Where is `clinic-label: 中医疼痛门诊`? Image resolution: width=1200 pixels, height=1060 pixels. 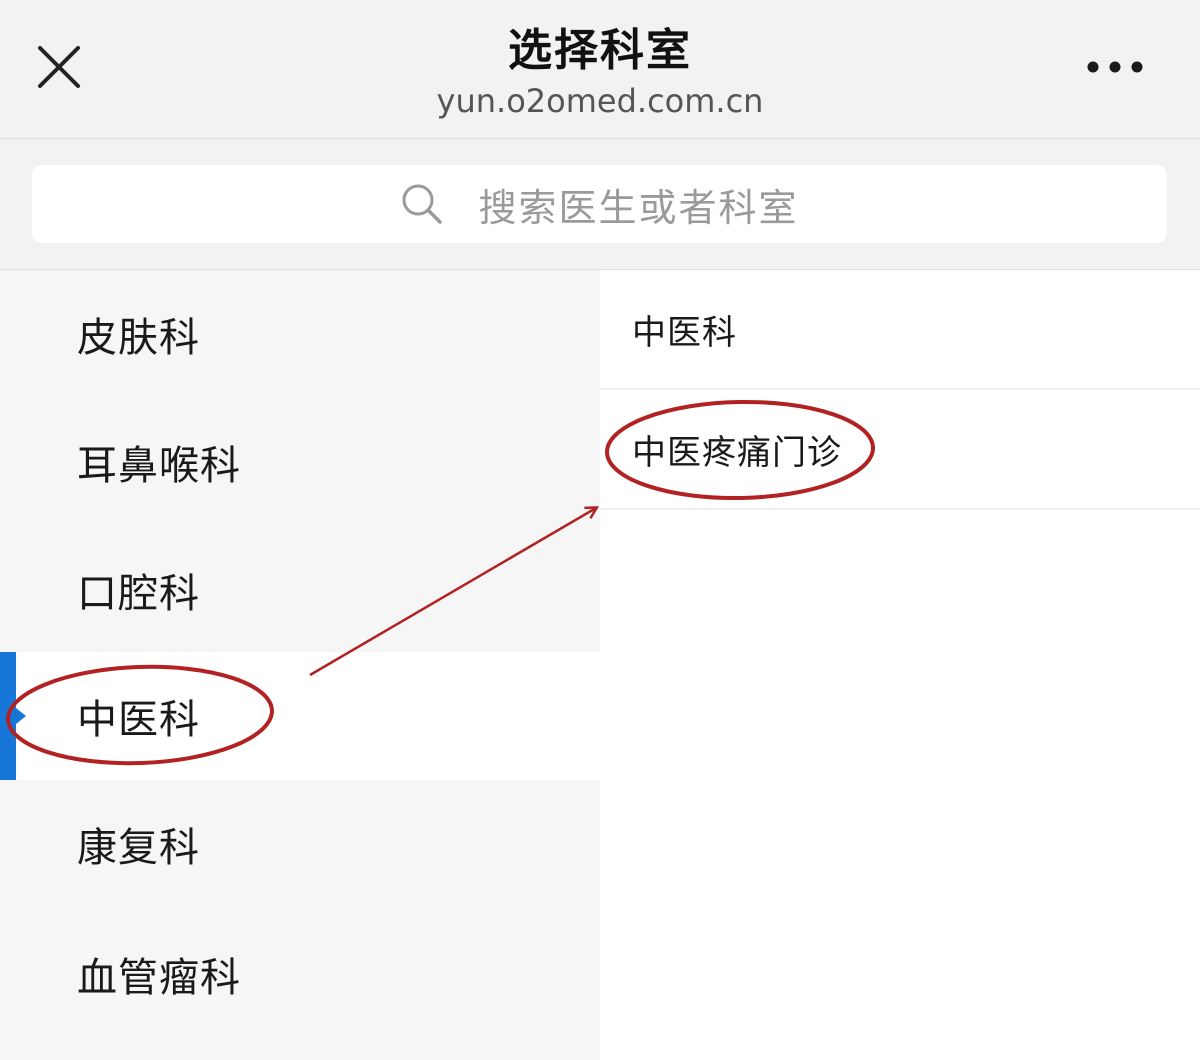 clinic-label: 中医疼痛门诊 is located at coordinates (737, 452).